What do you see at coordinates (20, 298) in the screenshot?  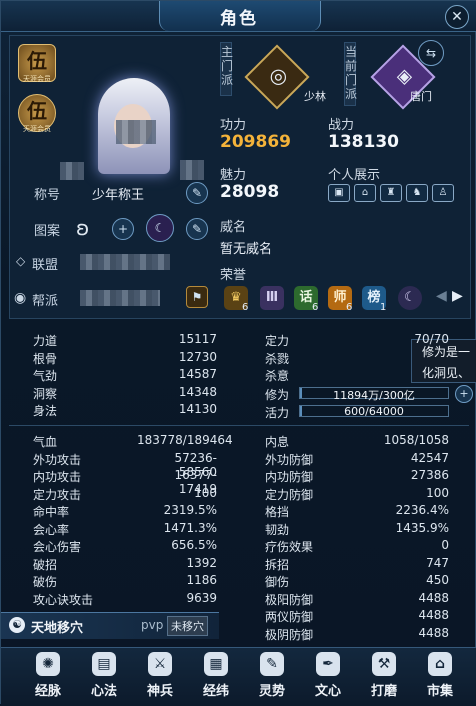 I see `eye-icon: ◉` at bounding box center [20, 298].